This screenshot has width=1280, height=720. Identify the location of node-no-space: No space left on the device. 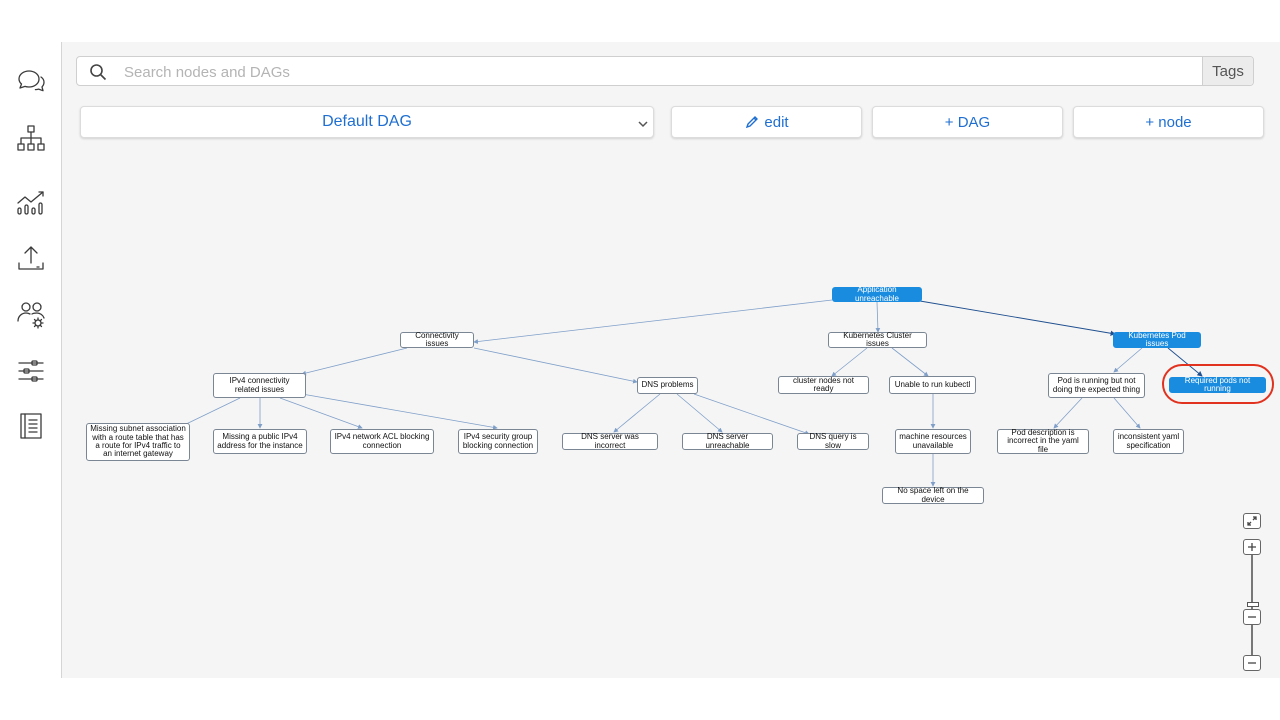
(933, 495).